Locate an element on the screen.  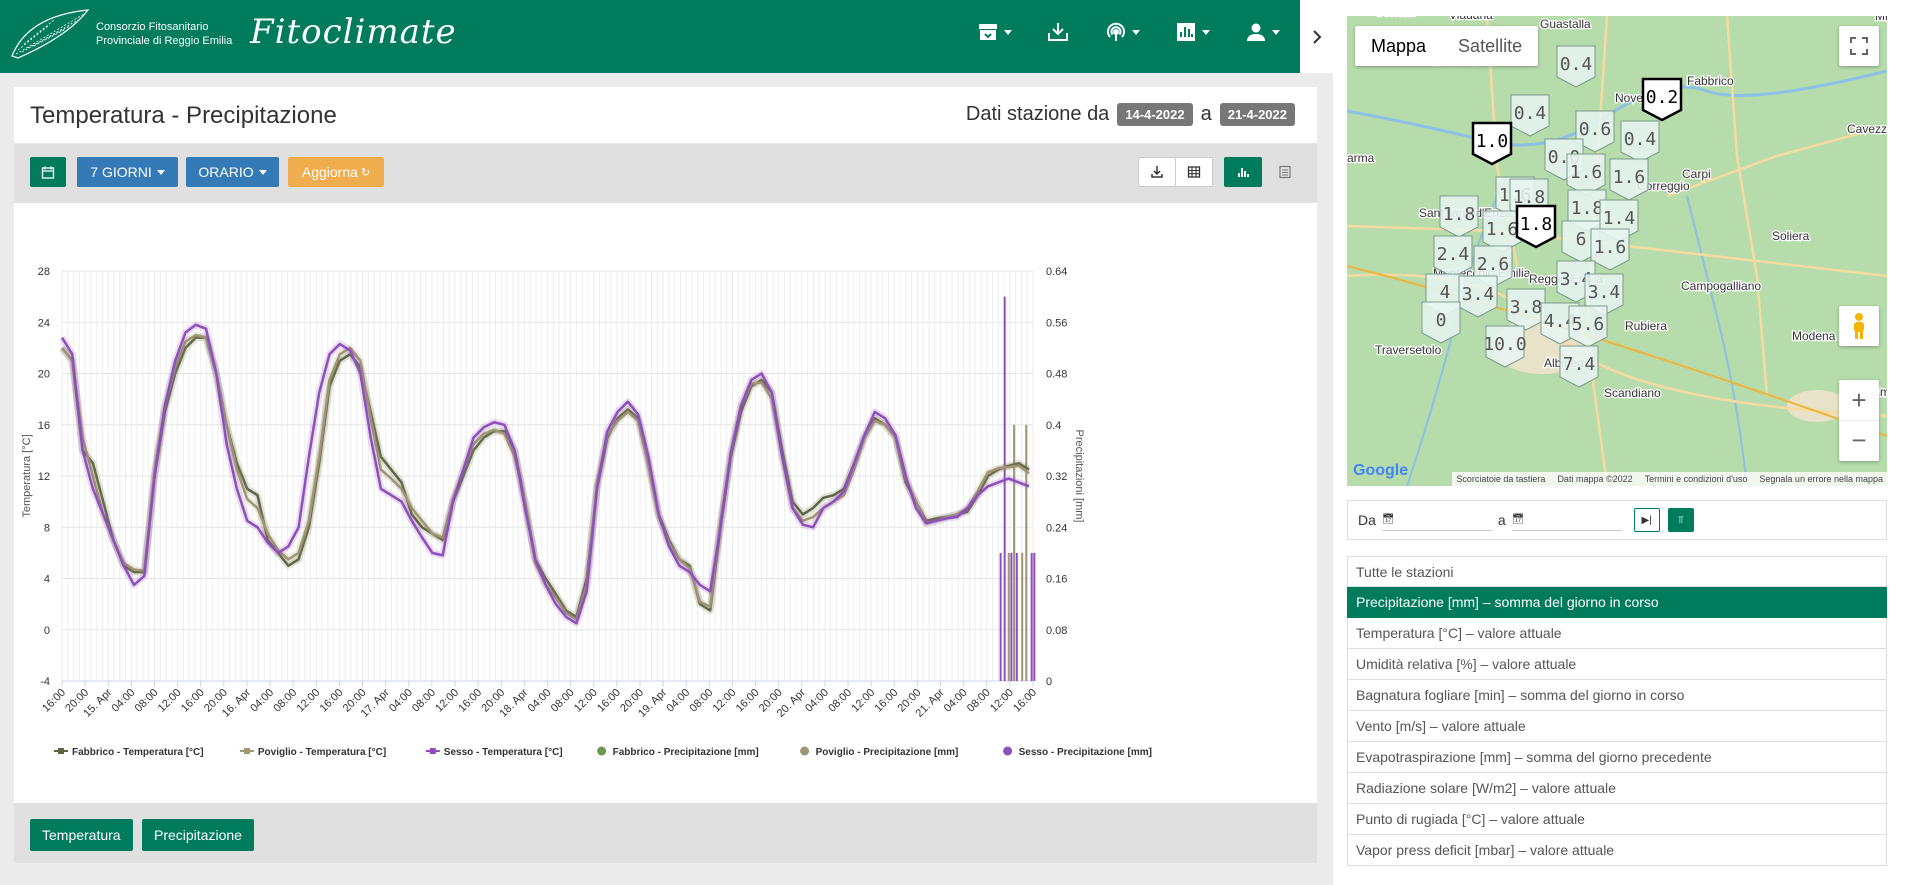
zoom-out-button: − is located at coordinates (1859, 441).